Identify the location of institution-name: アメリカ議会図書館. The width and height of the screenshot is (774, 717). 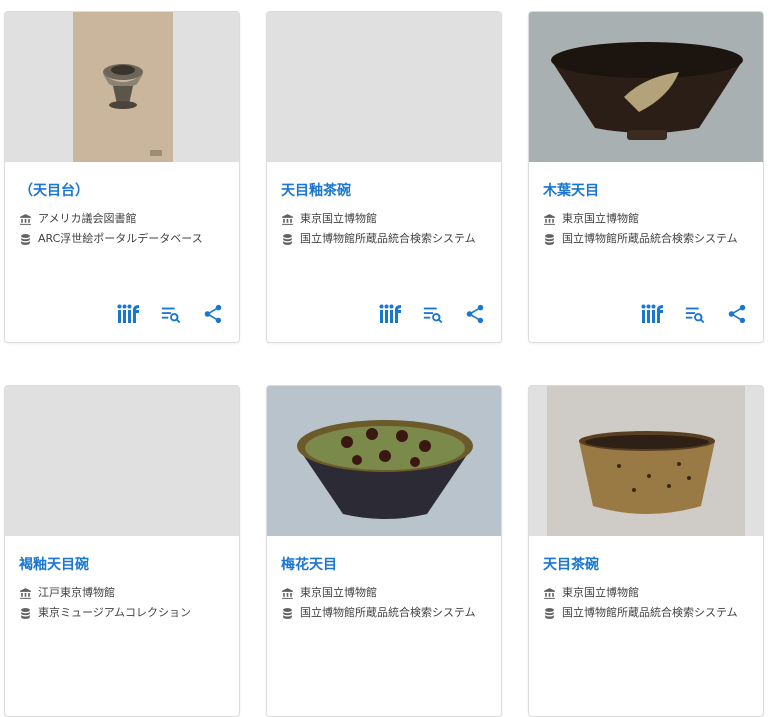
(87, 218).